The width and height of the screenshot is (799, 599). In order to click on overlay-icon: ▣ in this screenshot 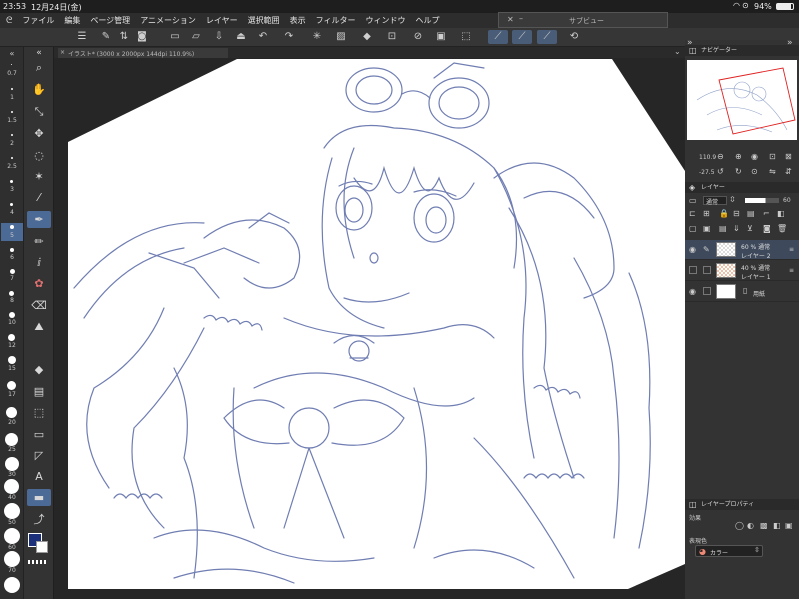, I will do `click(789, 525)`.